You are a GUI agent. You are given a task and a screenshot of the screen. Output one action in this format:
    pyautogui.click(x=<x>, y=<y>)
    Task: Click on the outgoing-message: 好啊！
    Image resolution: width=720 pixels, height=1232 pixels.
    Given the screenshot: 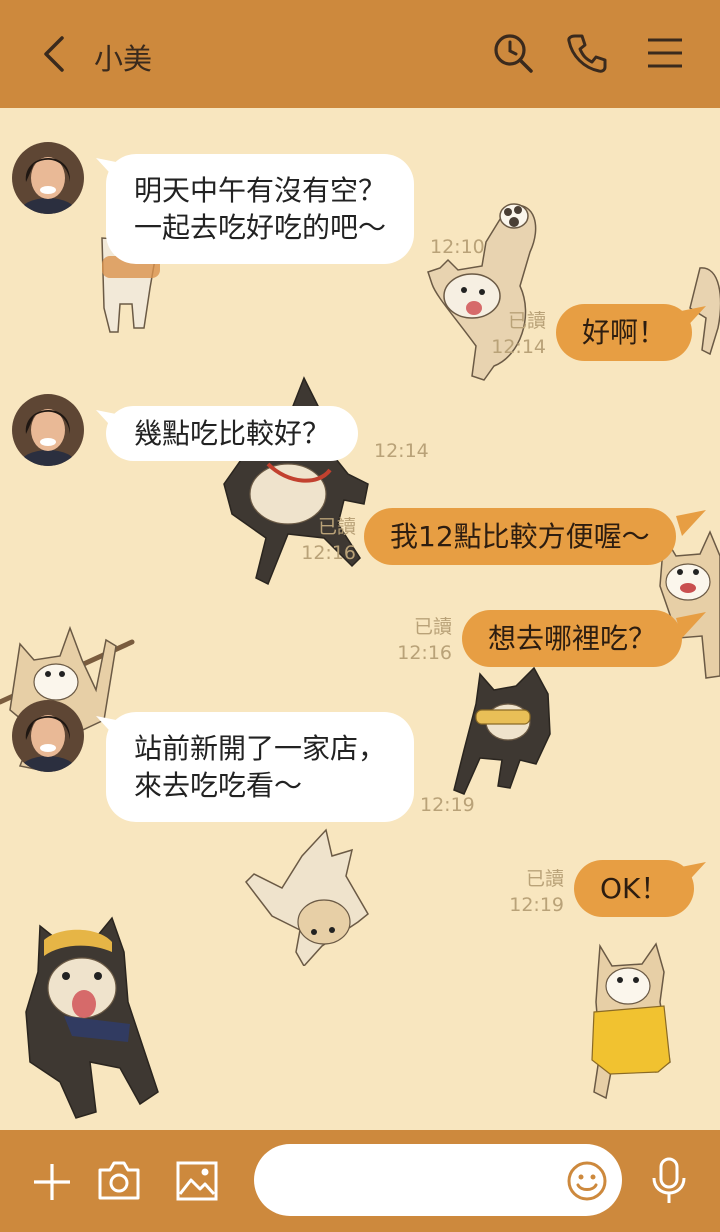 What is the action you would take?
    pyautogui.click(x=624, y=332)
    